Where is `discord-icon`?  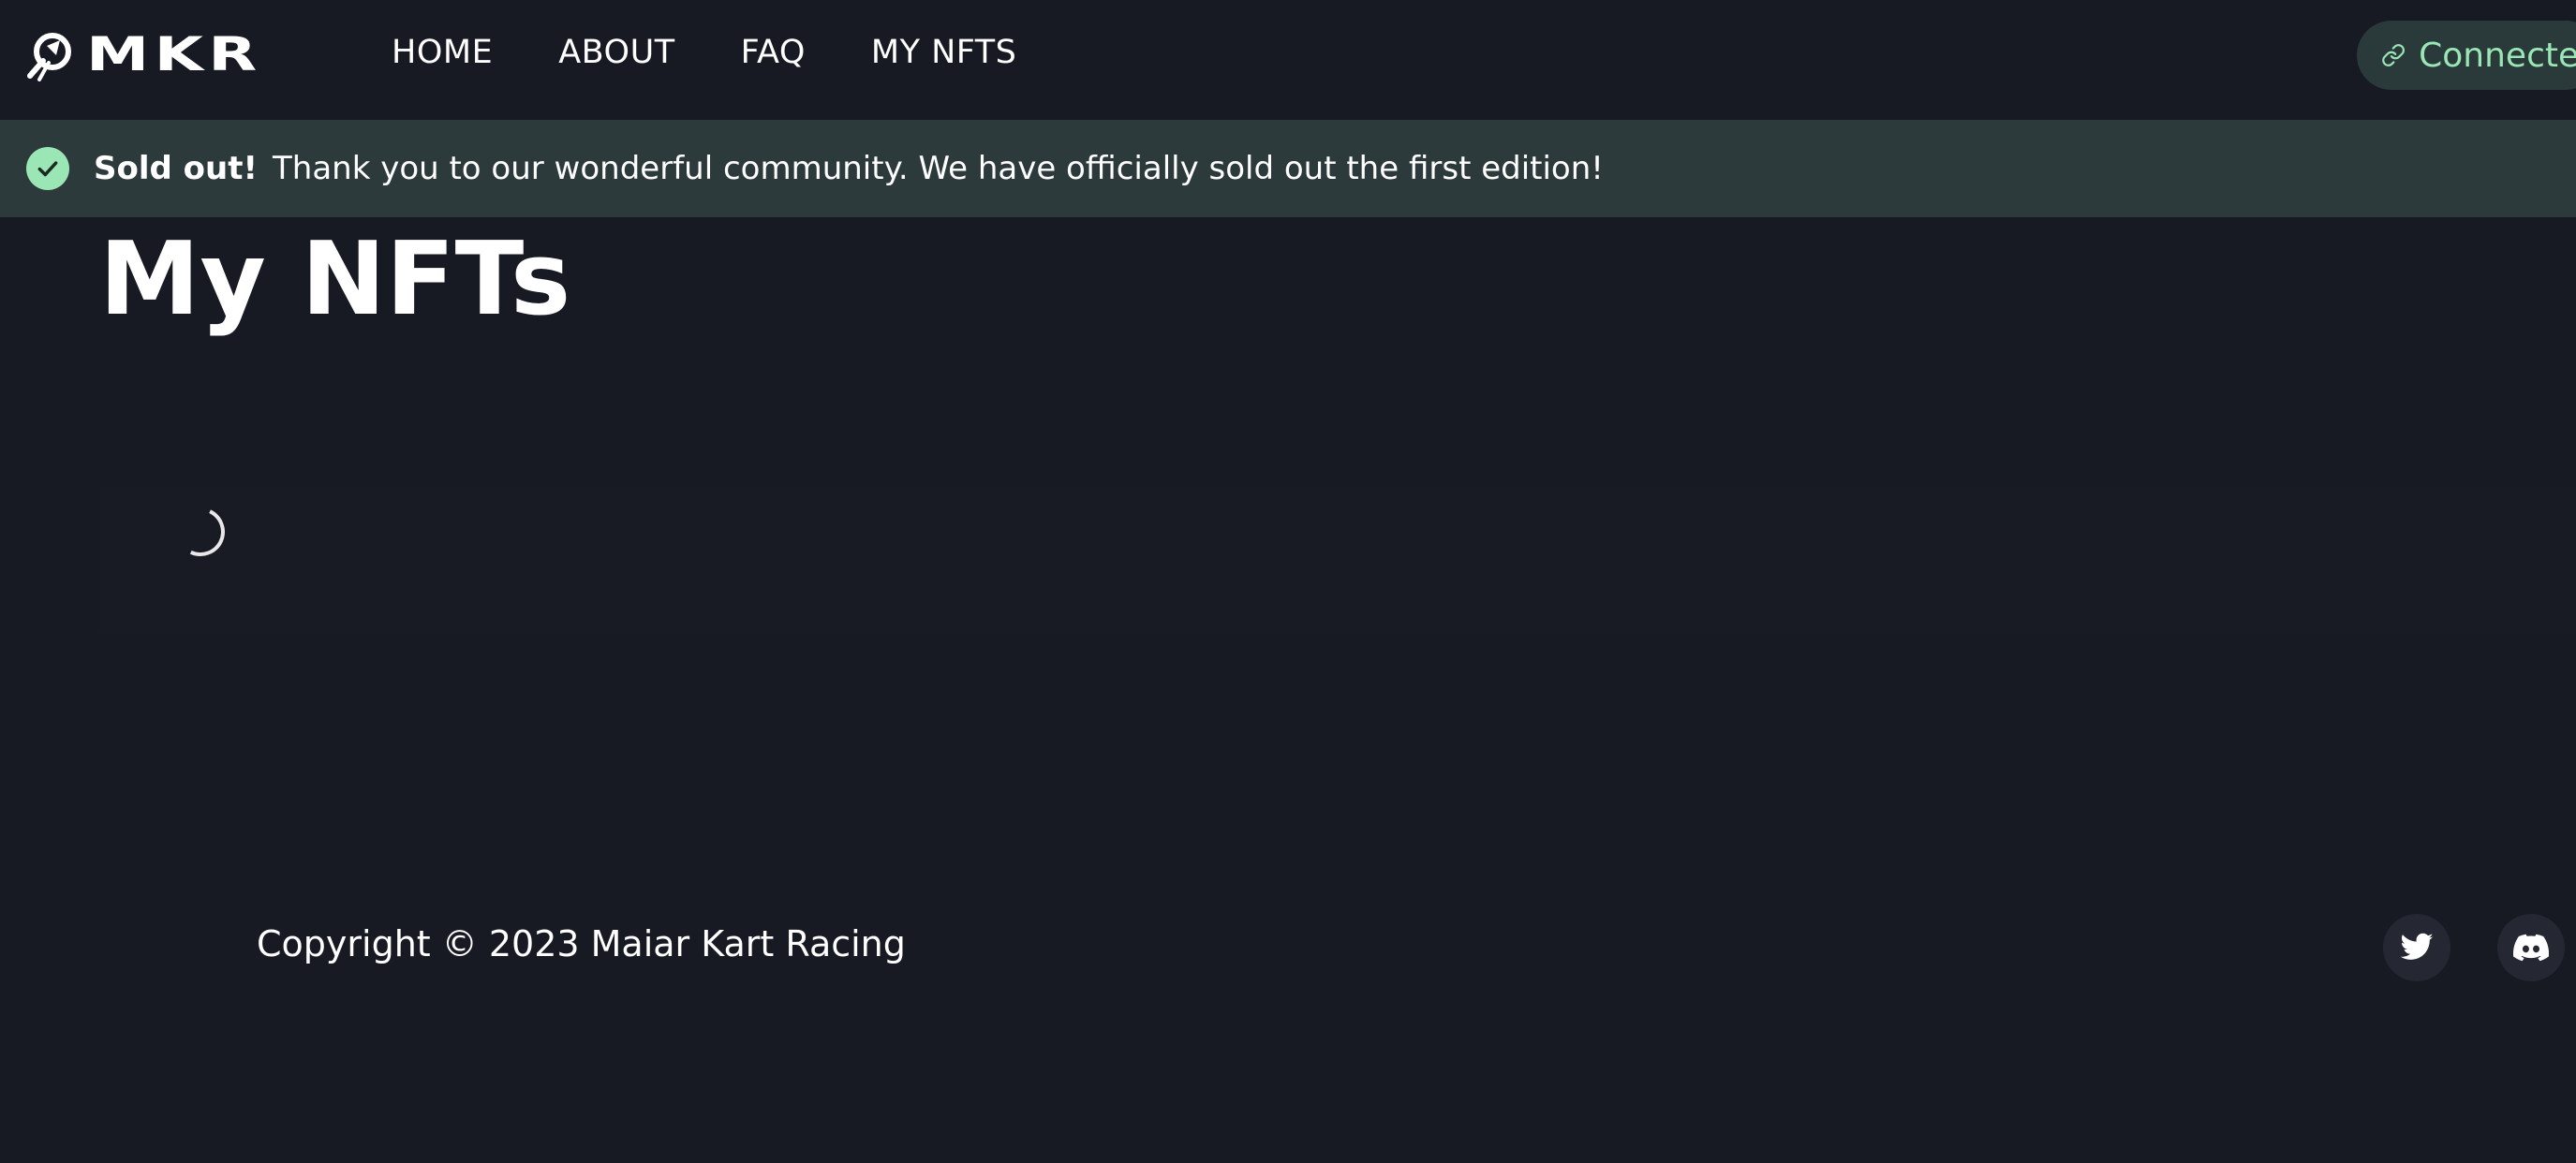
discord-icon is located at coordinates (2531, 948).